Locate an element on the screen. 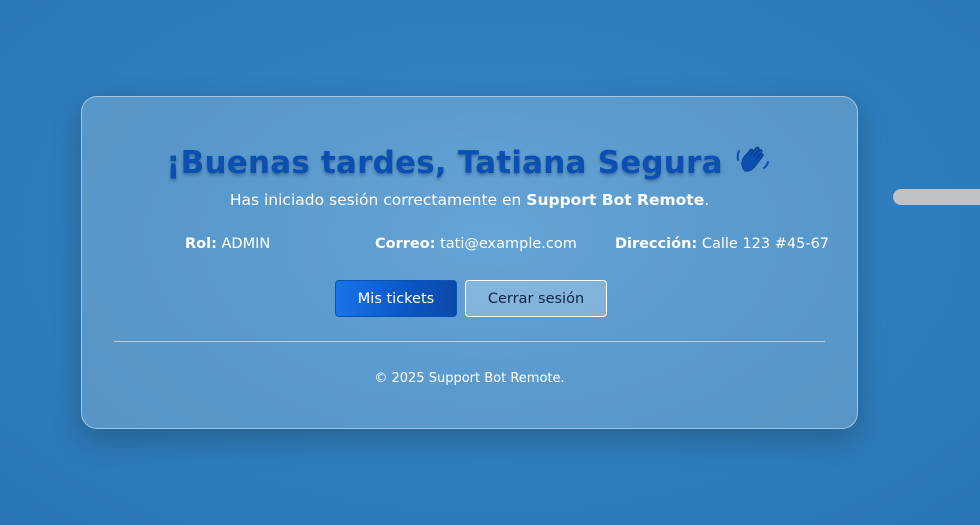 This screenshot has height=525, width=980. waving-hand-icon is located at coordinates (752, 159).